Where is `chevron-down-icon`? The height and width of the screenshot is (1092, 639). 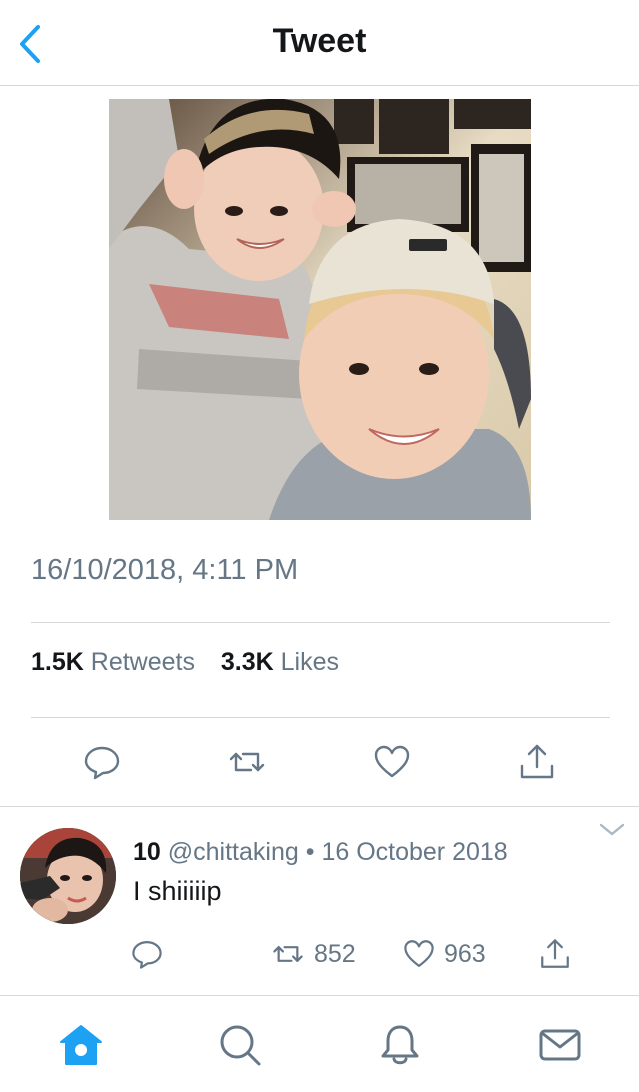 chevron-down-icon is located at coordinates (612, 829).